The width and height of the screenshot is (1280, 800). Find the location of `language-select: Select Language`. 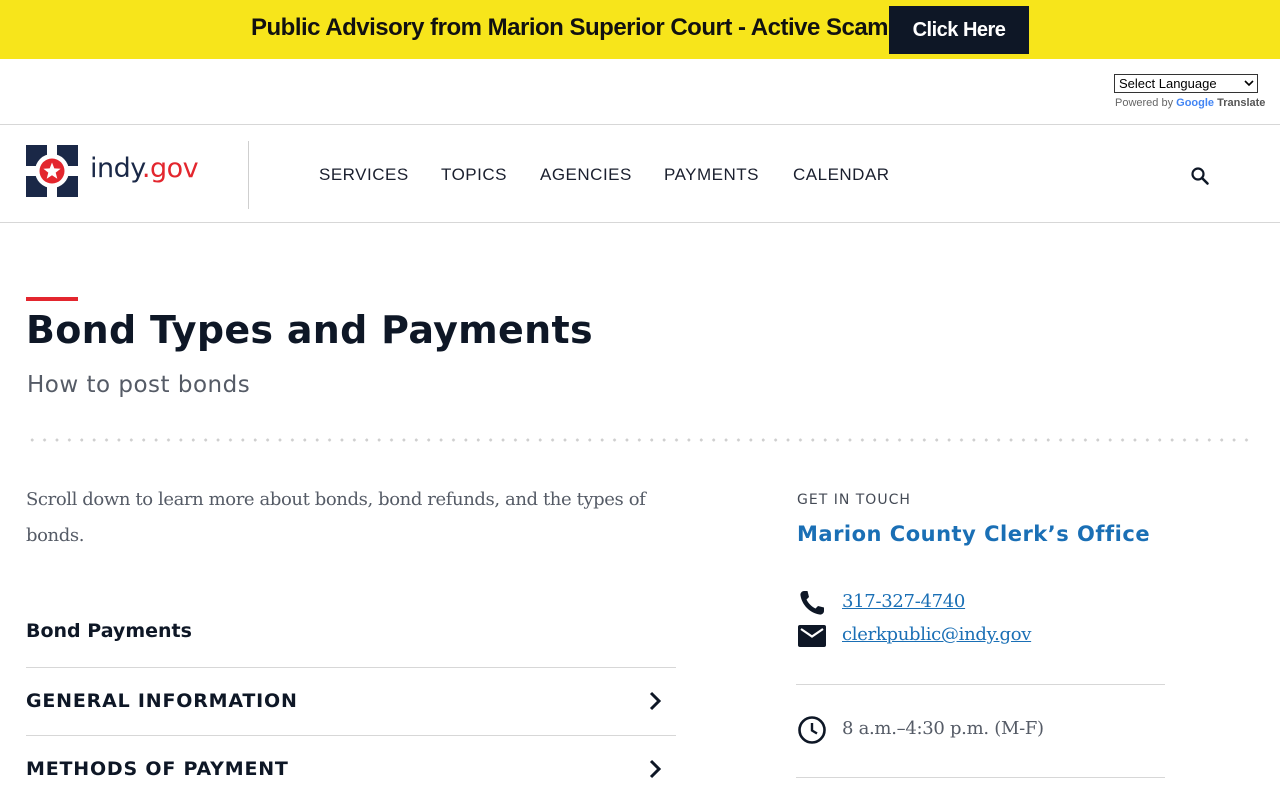

language-select: Select Language is located at coordinates (1186, 83).